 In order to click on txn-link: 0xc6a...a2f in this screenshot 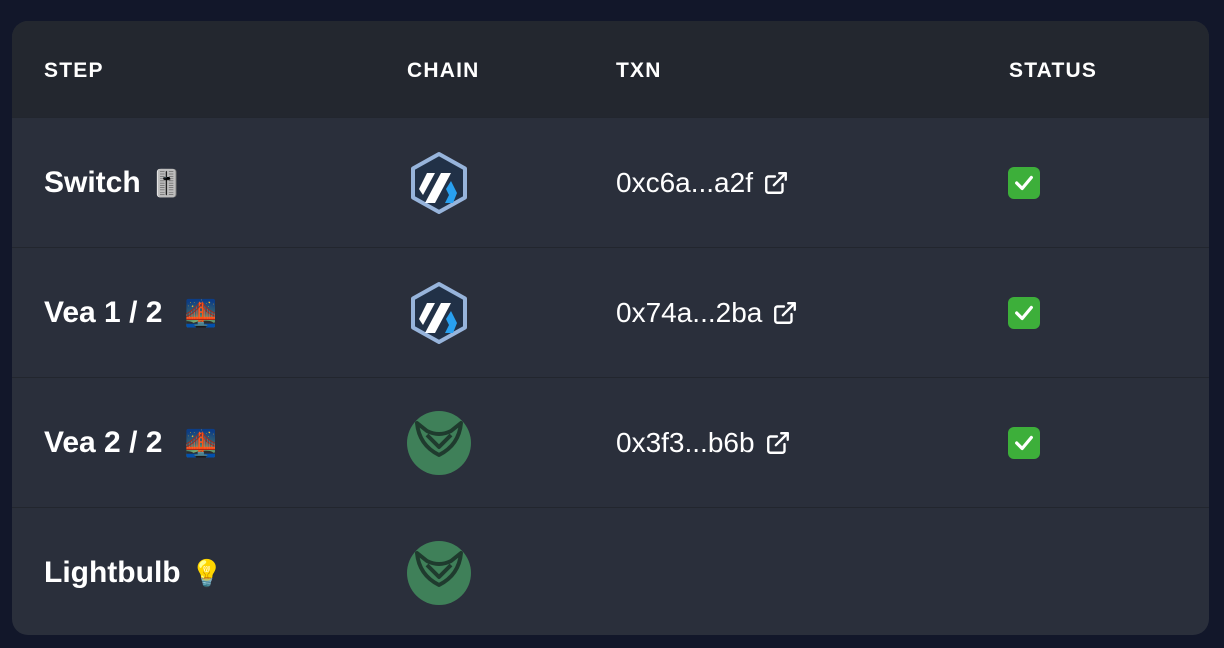, I will do `click(702, 182)`.